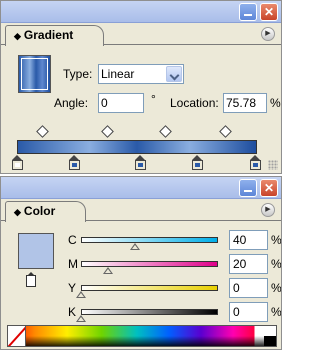 Image resolution: width=320 pixels, height=350 pixels. I want to click on channel-m-label: M, so click(73, 264).